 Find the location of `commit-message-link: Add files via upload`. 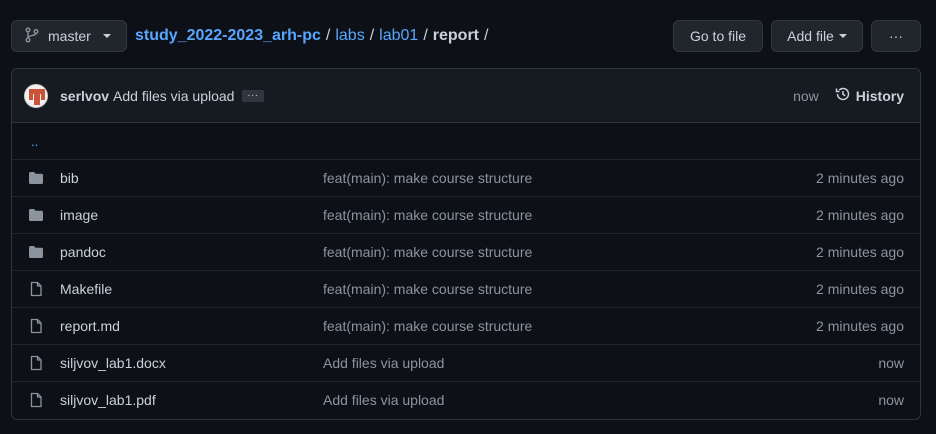

commit-message-link: Add files via upload is located at coordinates (173, 96).